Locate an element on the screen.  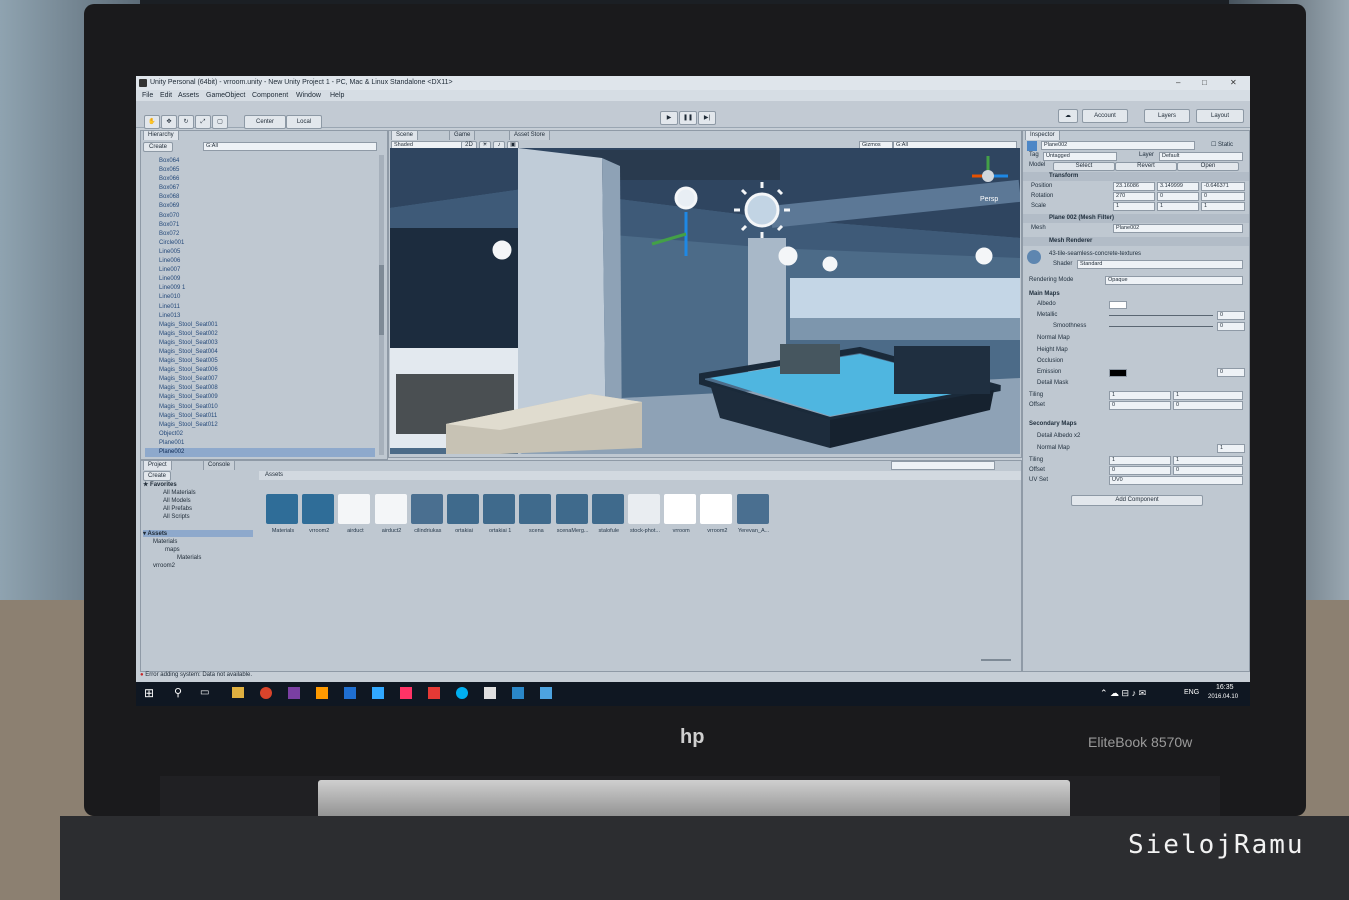
favorite-all-materials: All Materials is located at coordinates (198, 493).